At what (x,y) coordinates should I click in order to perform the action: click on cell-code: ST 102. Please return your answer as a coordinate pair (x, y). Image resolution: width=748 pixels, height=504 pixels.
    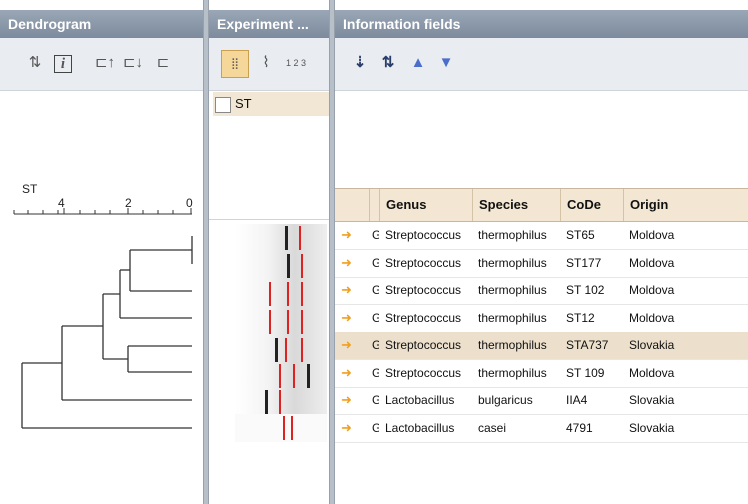
    Looking at the image, I should click on (585, 290).